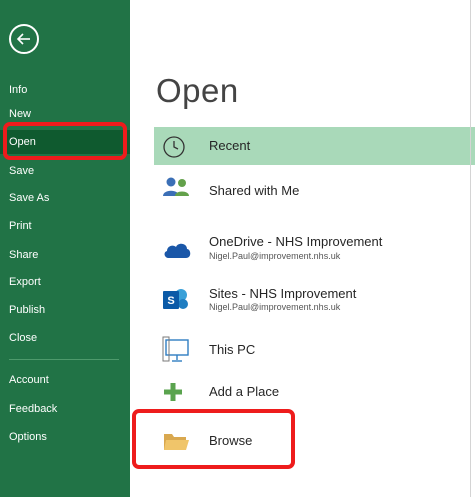  What do you see at coordinates (65, 171) in the screenshot?
I see `sidebar-item-save: Save` at bounding box center [65, 171].